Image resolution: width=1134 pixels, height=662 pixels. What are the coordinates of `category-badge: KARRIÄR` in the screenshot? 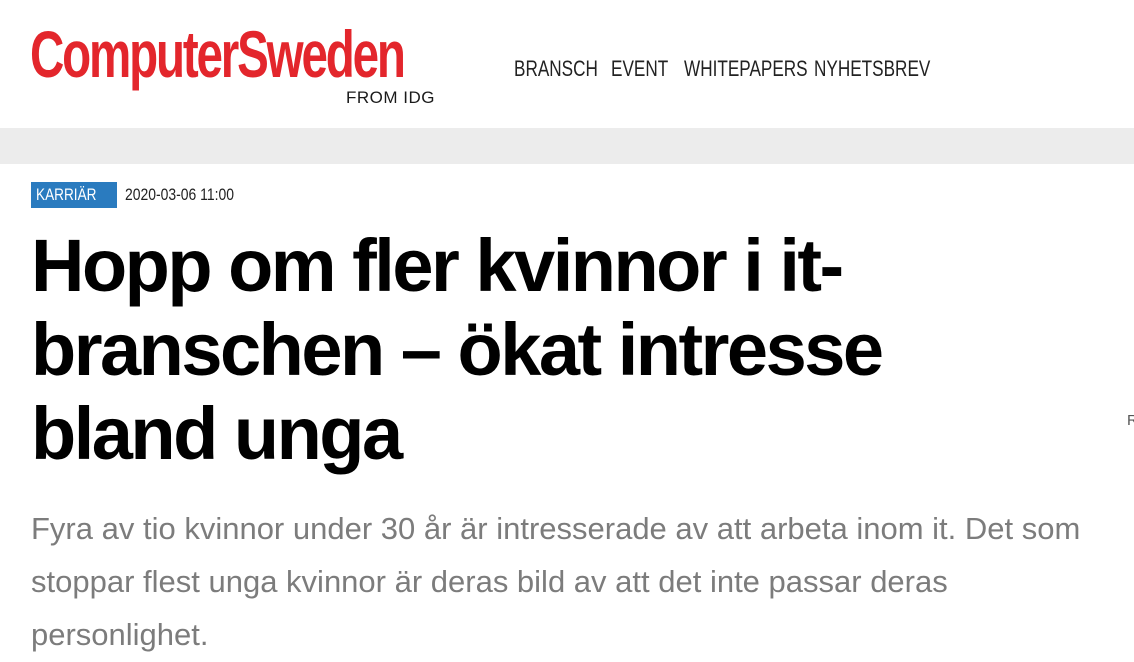 It's located at (74, 195).